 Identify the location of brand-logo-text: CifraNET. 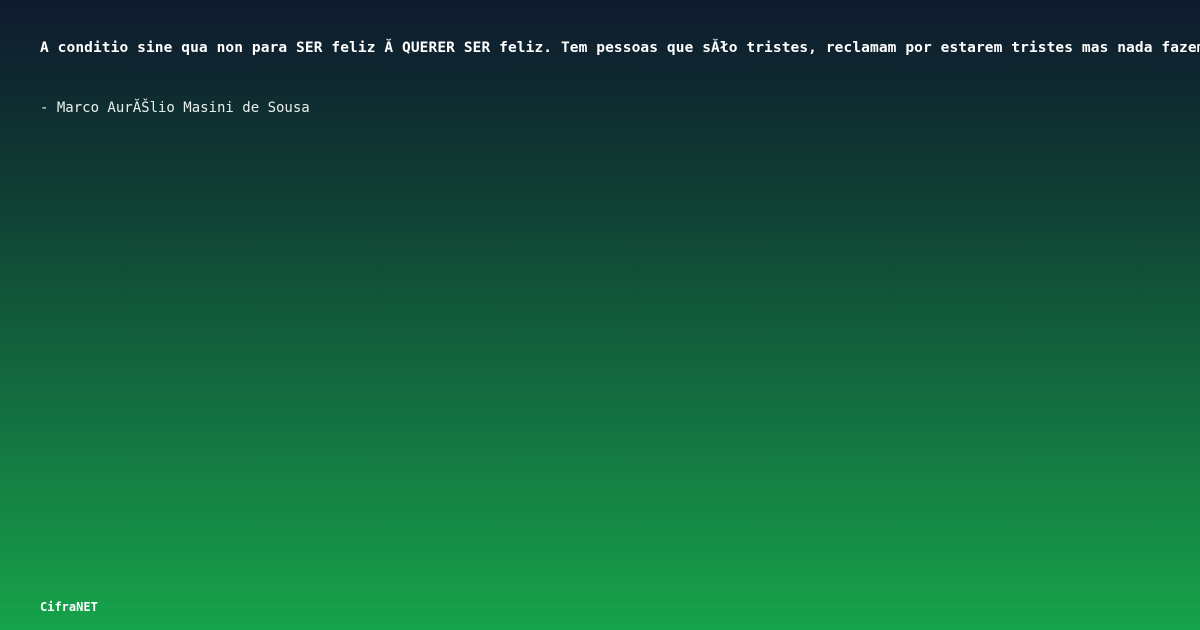
(69, 607).